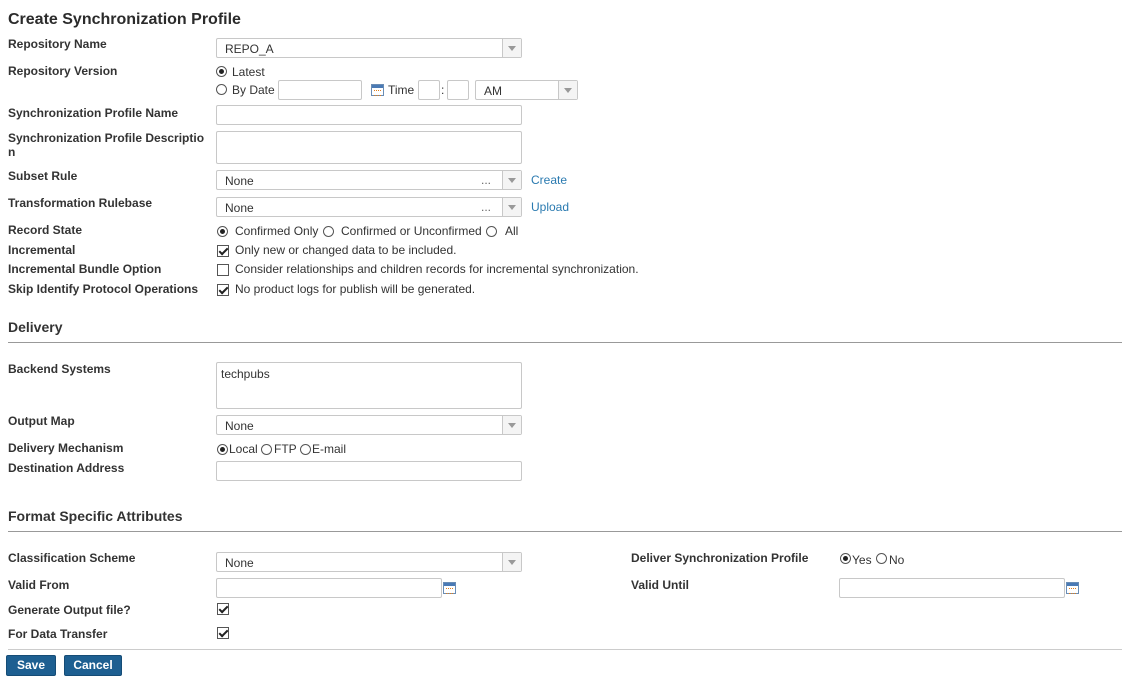  I want to click on valid-from-label: Valid From, so click(39, 585).